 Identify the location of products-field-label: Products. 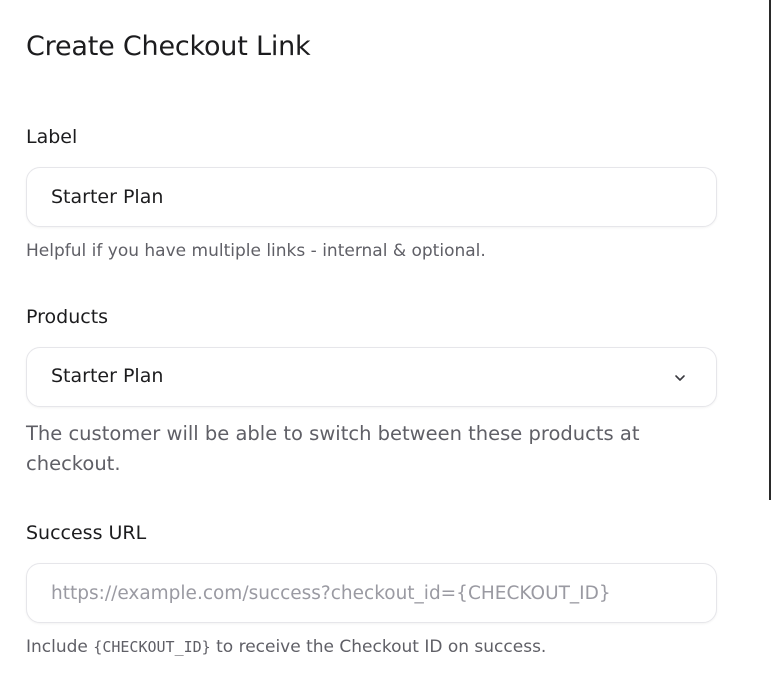
(67, 317).